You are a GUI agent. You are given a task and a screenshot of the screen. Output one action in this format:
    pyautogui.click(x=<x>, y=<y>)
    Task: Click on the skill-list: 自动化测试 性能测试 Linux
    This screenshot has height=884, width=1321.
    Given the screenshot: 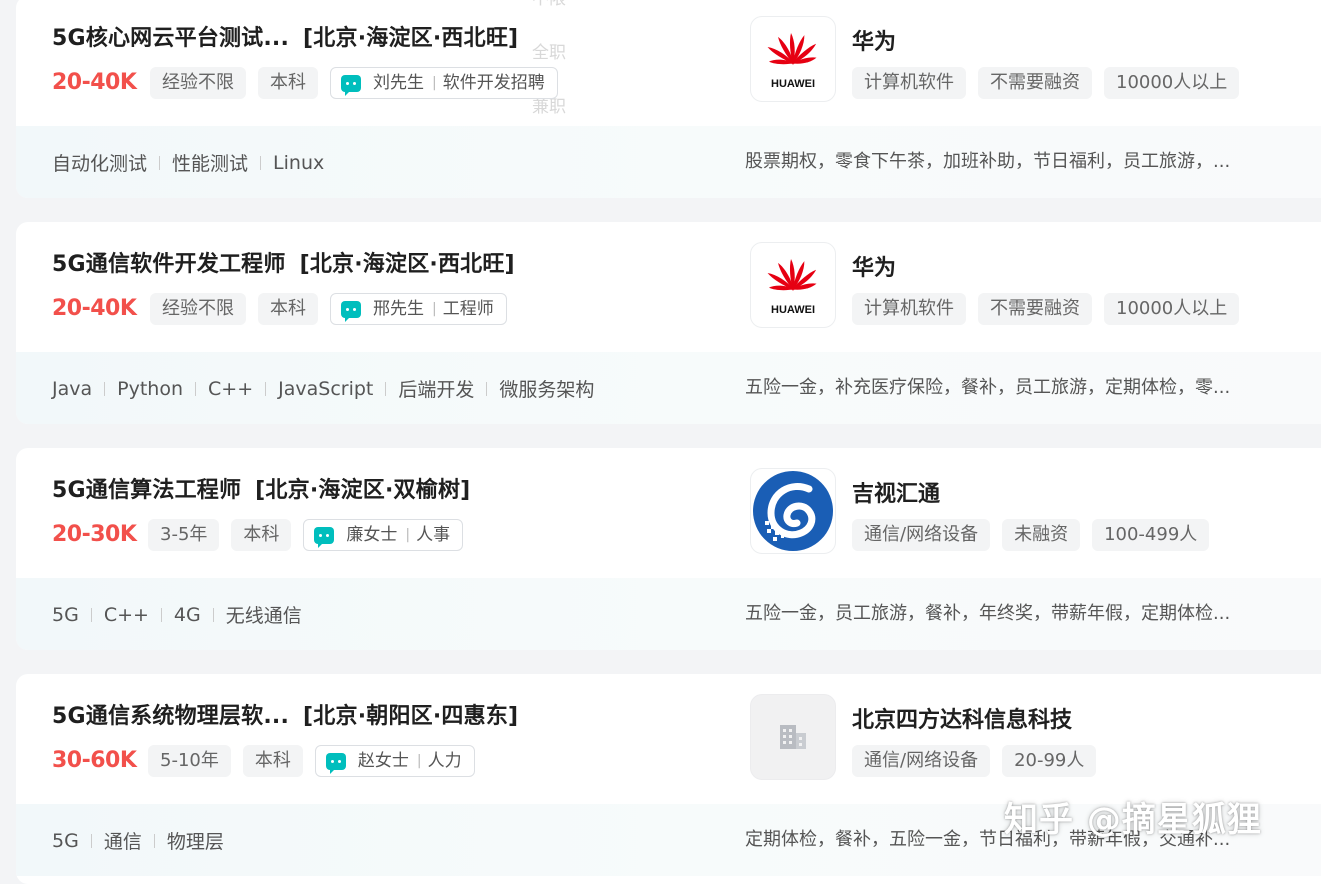 What is the action you would take?
    pyautogui.click(x=188, y=162)
    